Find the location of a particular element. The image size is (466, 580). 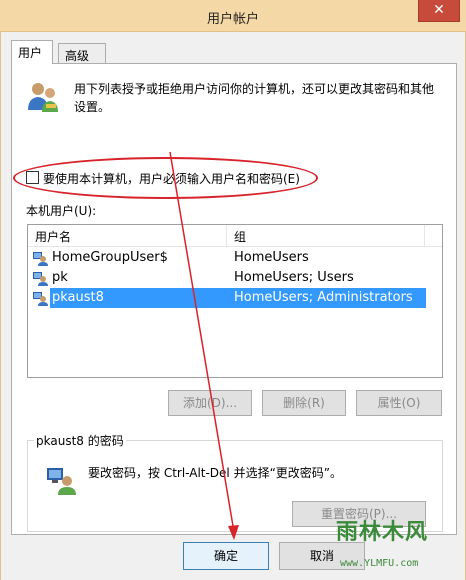

annotation-ellipse is located at coordinates (165, 178).